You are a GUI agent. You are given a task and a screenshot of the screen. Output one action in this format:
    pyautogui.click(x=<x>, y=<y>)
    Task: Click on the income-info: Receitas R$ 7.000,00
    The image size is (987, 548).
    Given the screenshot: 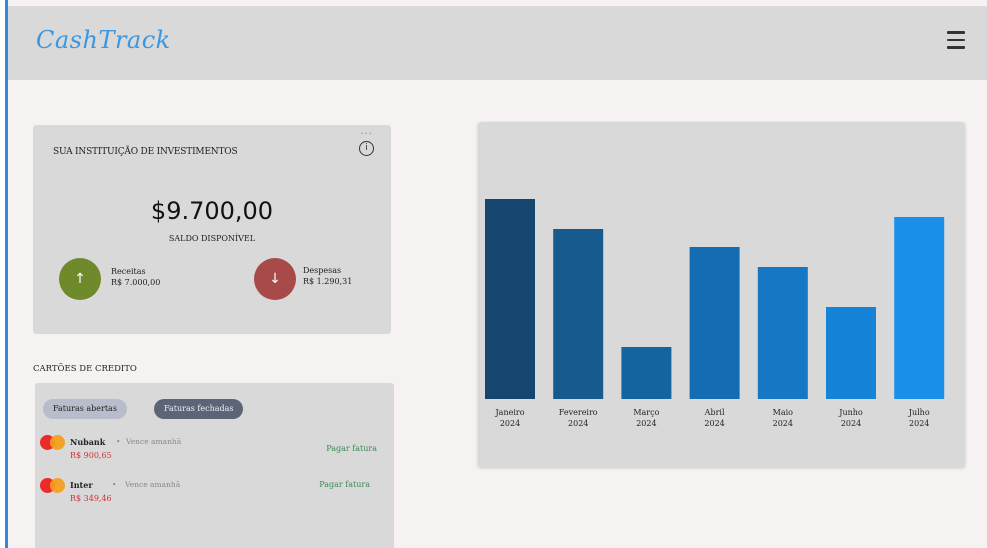 What is the action you would take?
    pyautogui.click(x=135, y=277)
    